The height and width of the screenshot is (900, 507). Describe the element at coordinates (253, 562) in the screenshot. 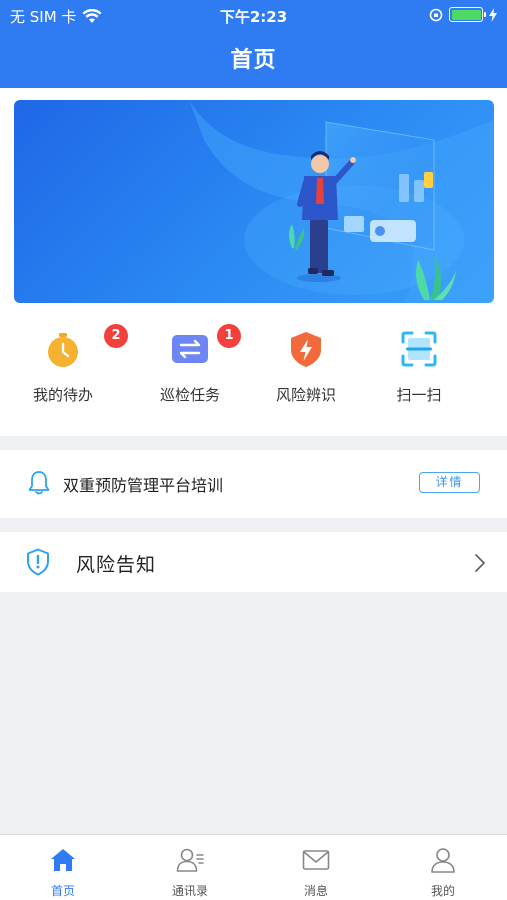

I see `risk-notice-row: 风险告知` at that location.